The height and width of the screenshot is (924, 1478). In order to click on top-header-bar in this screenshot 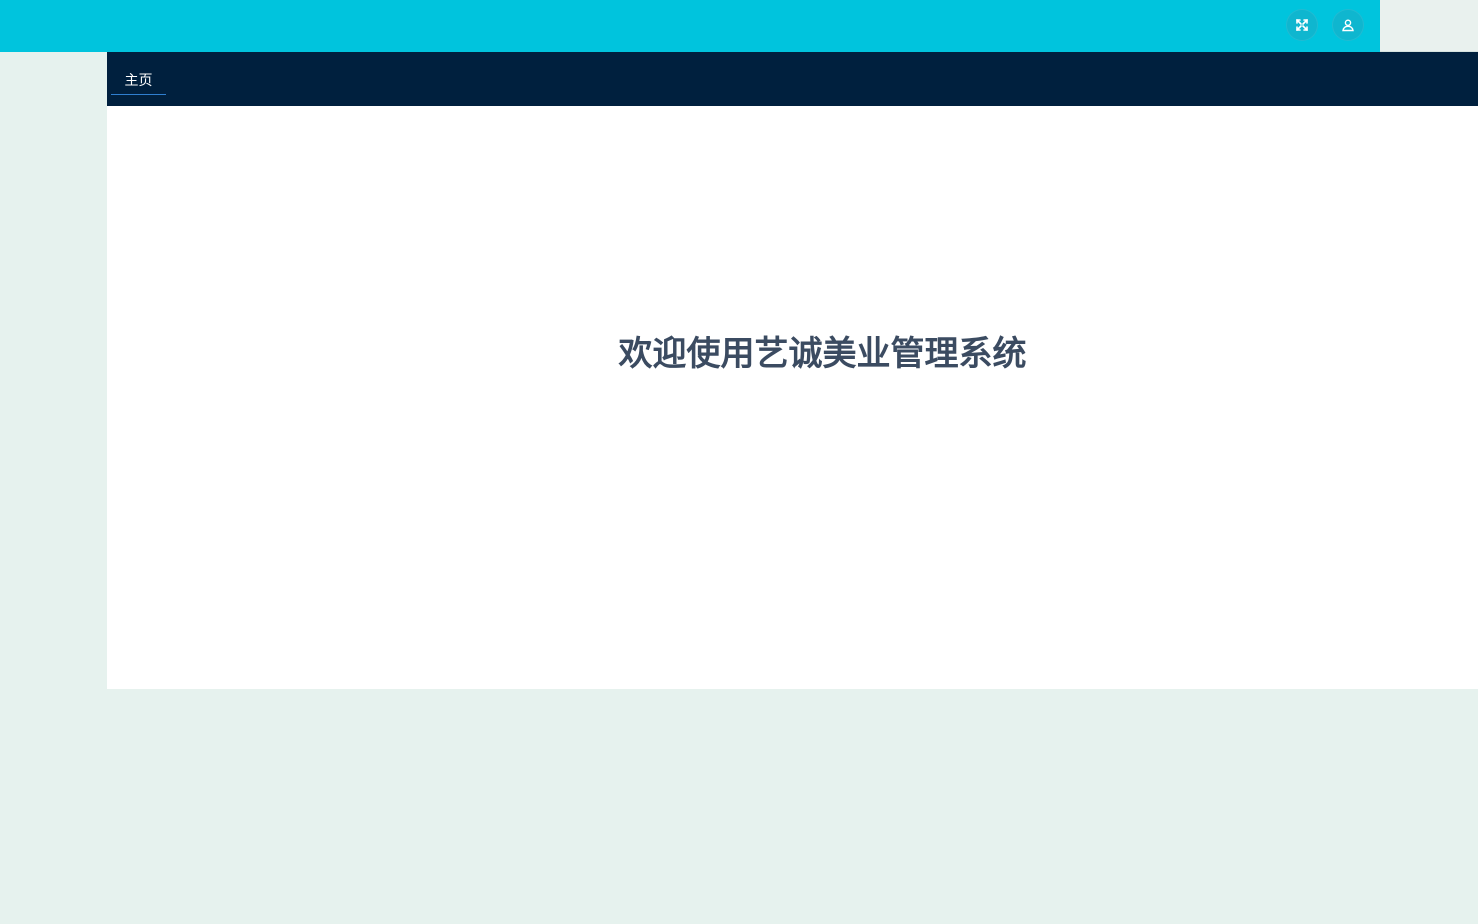, I will do `click(690, 26)`.